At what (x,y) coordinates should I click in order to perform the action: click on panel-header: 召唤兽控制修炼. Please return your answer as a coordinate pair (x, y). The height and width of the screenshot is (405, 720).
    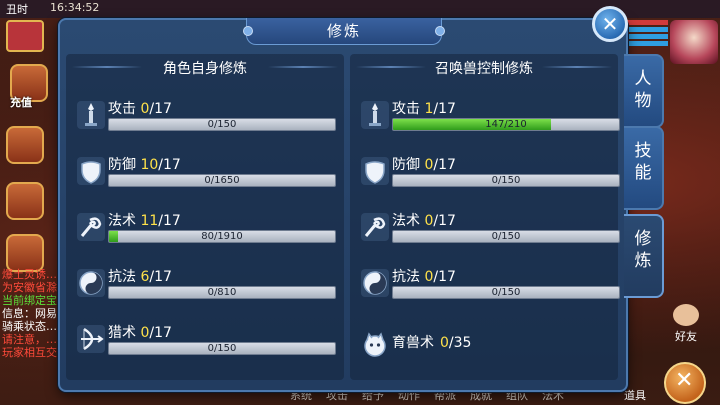
    Looking at the image, I should click on (484, 69).